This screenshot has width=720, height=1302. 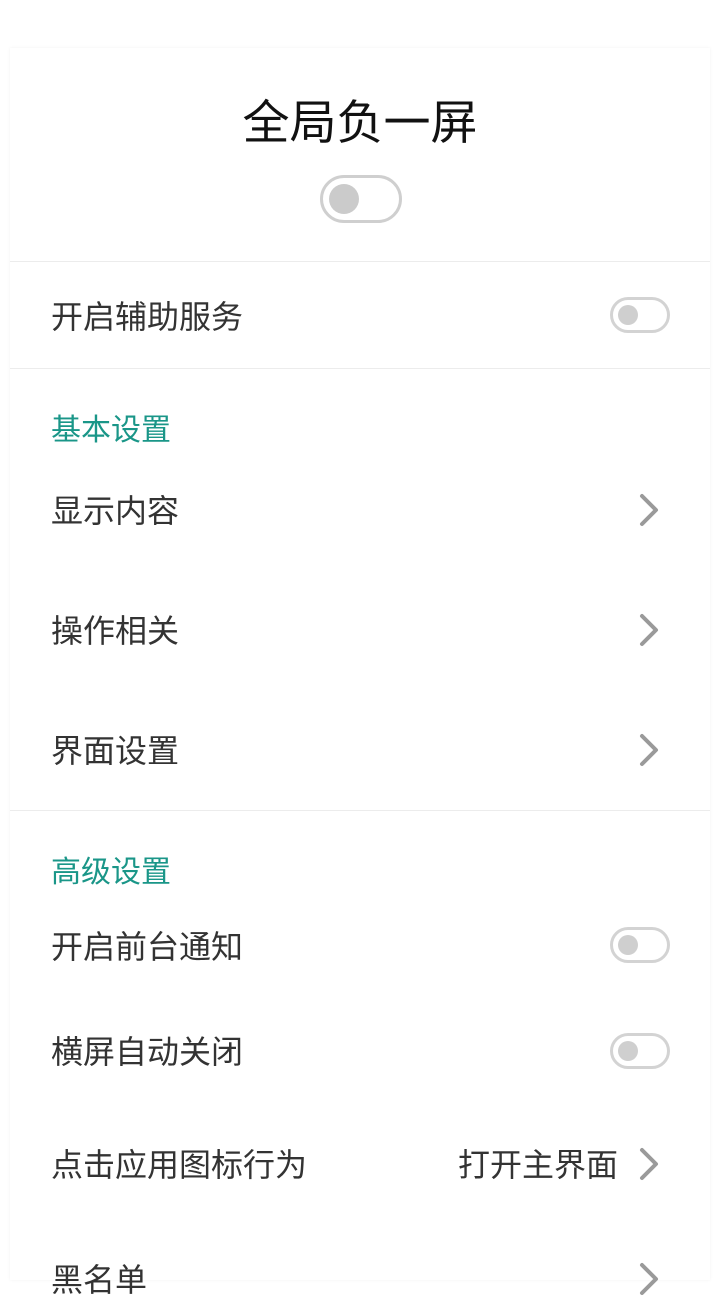 What do you see at coordinates (111, 872) in the screenshot?
I see `section-header-advanced: 高级设置` at bounding box center [111, 872].